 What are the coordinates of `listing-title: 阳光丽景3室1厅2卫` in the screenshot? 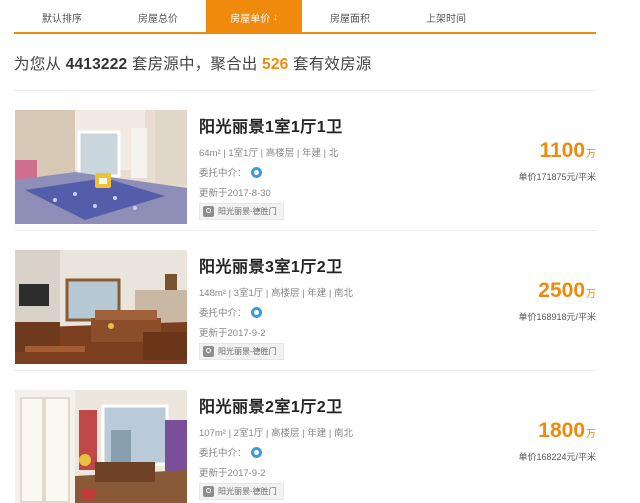 It's located at (271, 265).